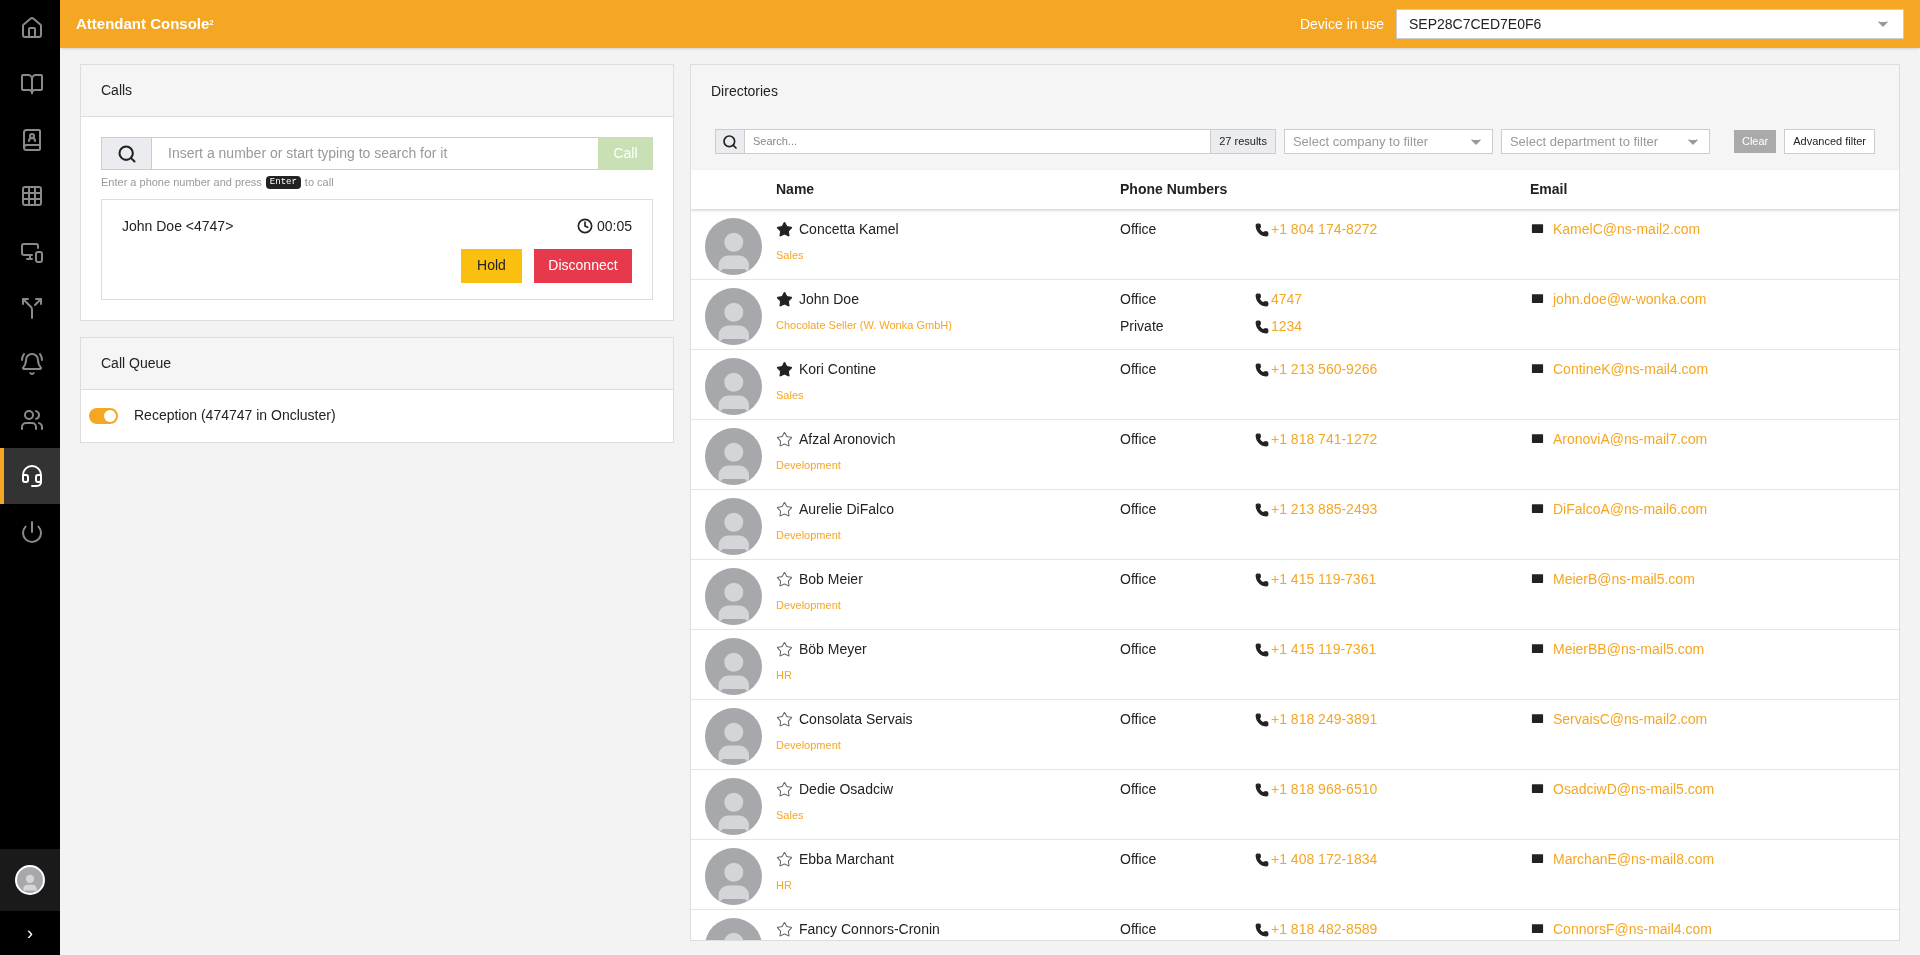 This screenshot has height=955, width=1920. Describe the element at coordinates (846, 789) in the screenshot. I see `contact-name: Dedie Osadciw` at that location.